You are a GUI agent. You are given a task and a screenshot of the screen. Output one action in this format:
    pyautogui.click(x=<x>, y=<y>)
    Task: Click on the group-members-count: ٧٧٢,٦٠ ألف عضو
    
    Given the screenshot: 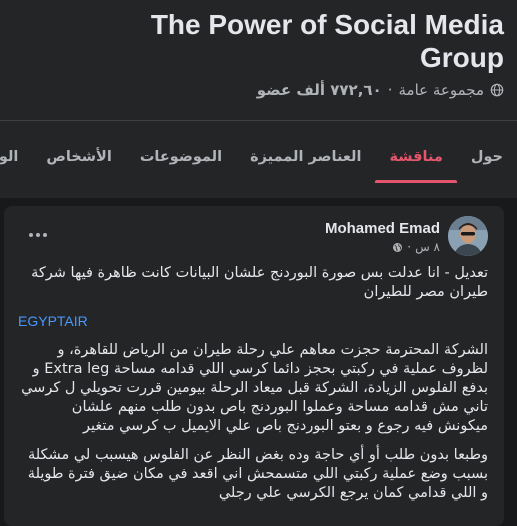 What is the action you would take?
    pyautogui.click(x=319, y=90)
    